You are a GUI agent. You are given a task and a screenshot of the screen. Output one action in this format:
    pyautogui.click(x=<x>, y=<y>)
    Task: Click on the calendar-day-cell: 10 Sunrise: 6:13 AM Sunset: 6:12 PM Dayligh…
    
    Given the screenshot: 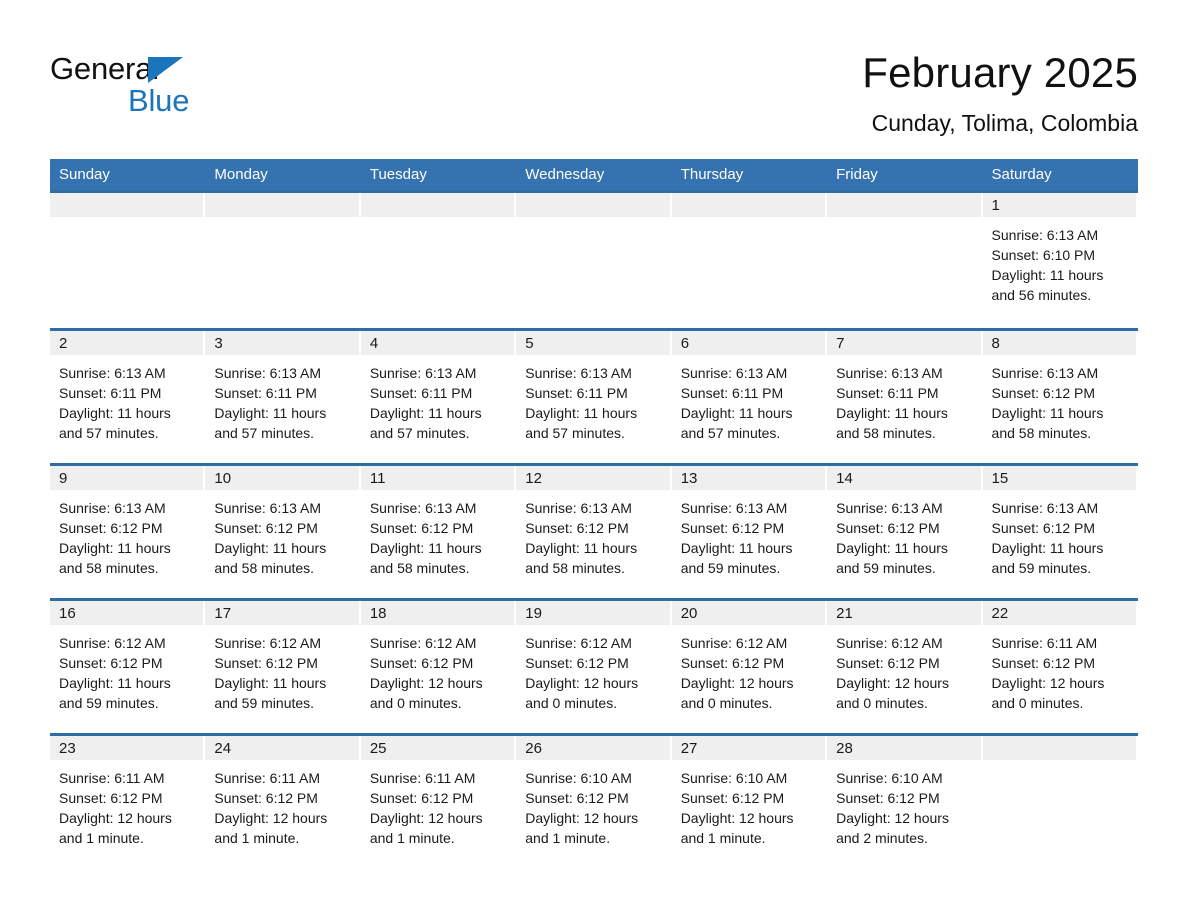 What is the action you would take?
    pyautogui.click(x=283, y=531)
    